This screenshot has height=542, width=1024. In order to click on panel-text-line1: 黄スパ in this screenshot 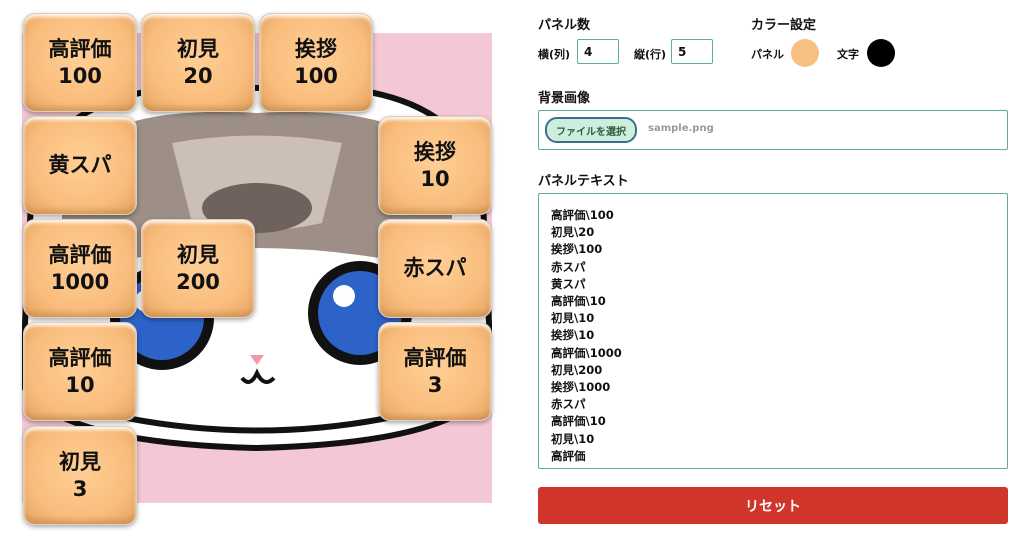, I will do `click(80, 165)`.